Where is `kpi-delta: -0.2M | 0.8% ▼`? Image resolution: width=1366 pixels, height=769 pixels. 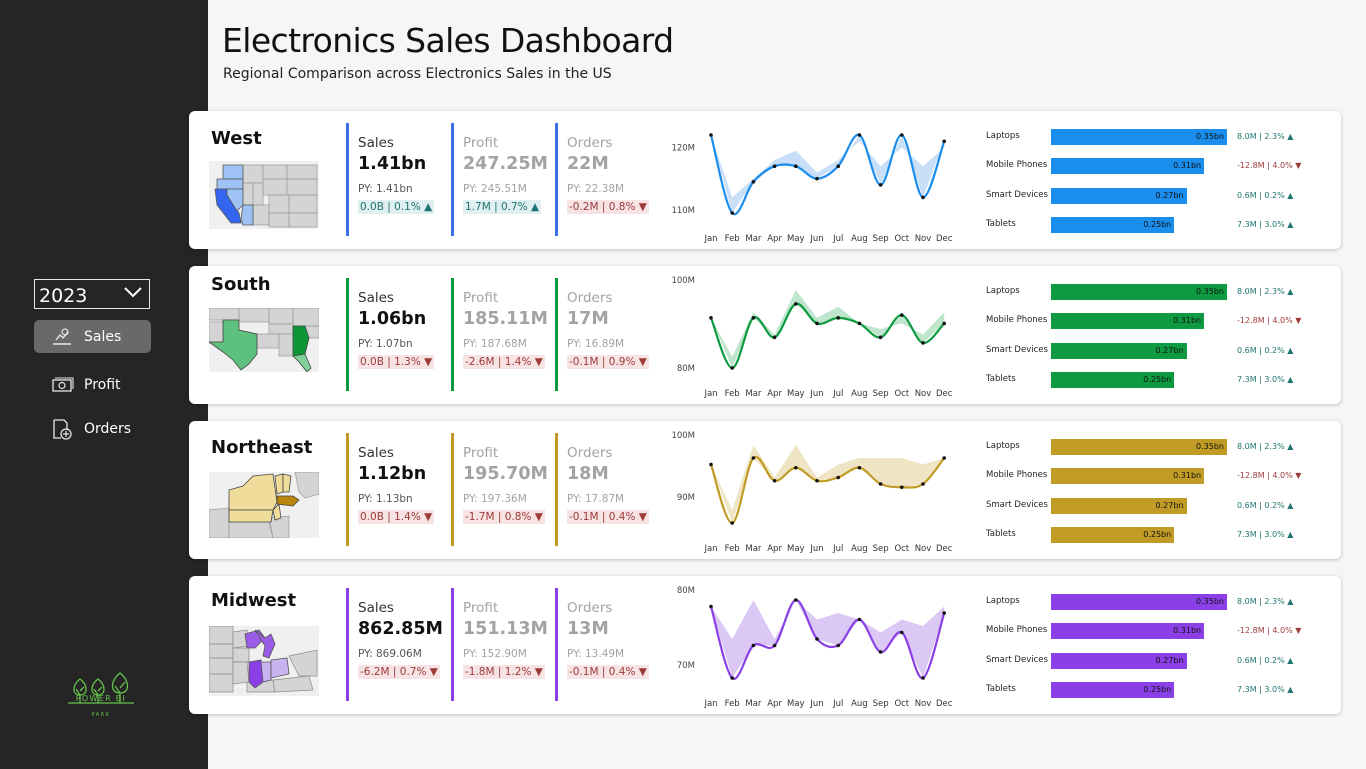
kpi-delta: -0.2M | 0.8% ▼ is located at coordinates (608, 207).